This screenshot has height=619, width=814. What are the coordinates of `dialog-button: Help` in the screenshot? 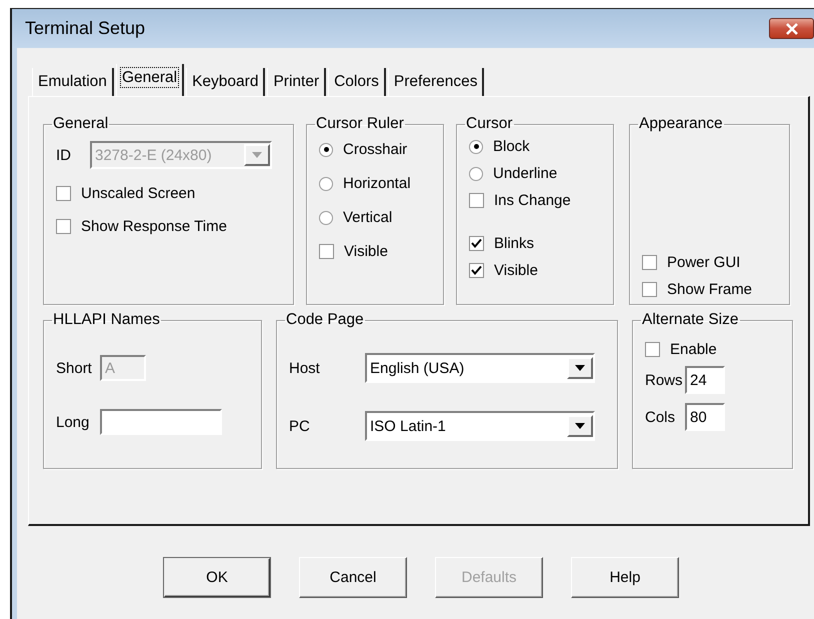 It's located at (625, 577).